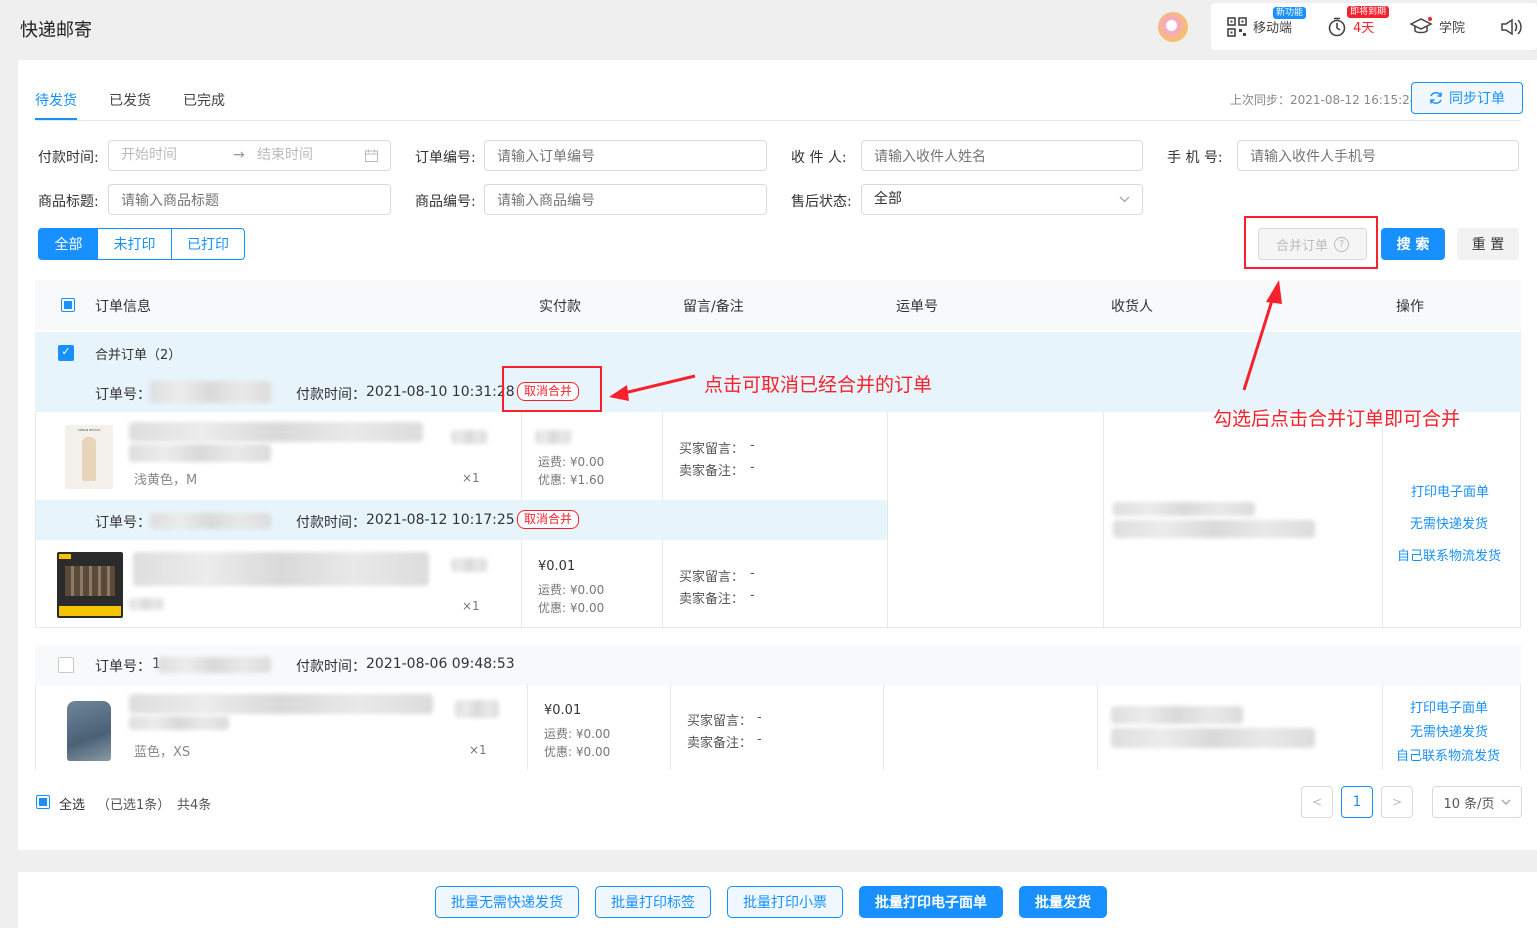 The height and width of the screenshot is (928, 1537). What do you see at coordinates (1312, 244) in the screenshot?
I see `merge-orders-button: 合并订单 ?` at bounding box center [1312, 244].